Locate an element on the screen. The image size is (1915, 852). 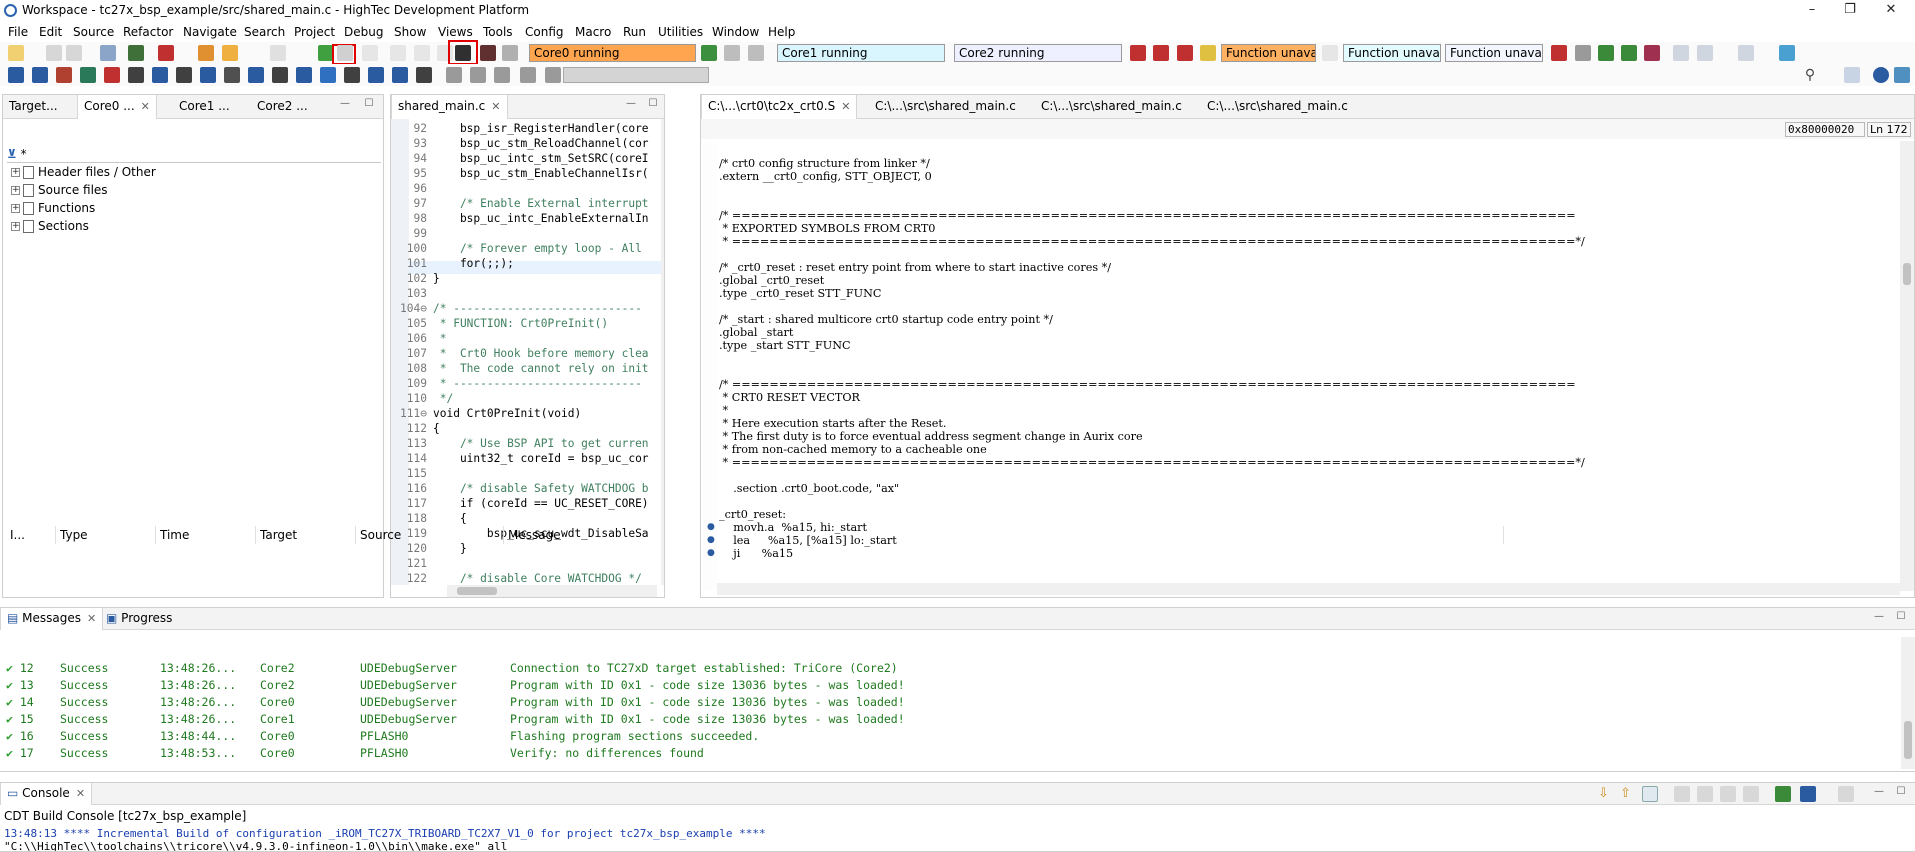
trace-icon is located at coordinates (1559, 53).